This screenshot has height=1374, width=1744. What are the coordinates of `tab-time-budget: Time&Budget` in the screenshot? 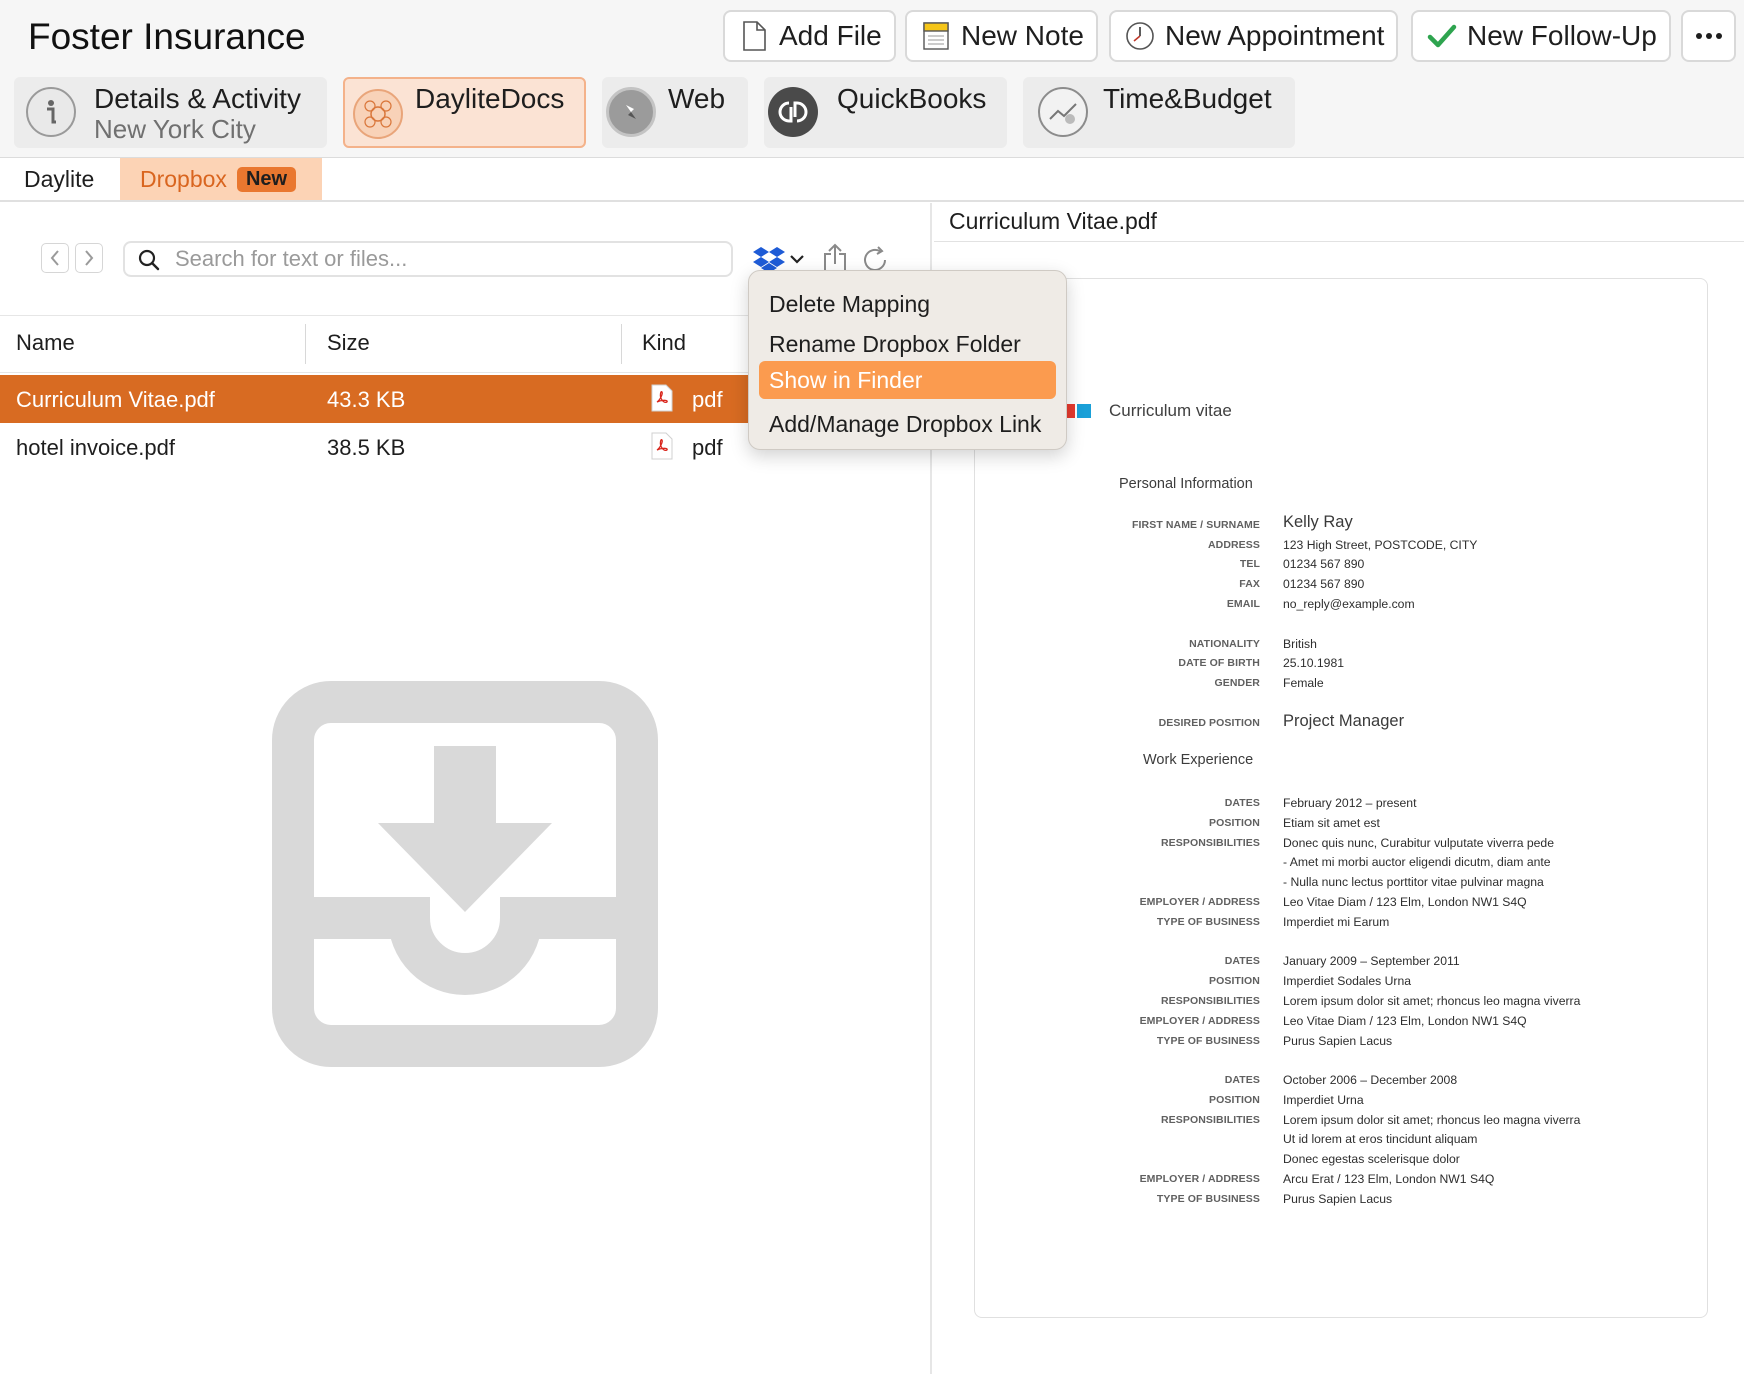 It's located at (1159, 112).